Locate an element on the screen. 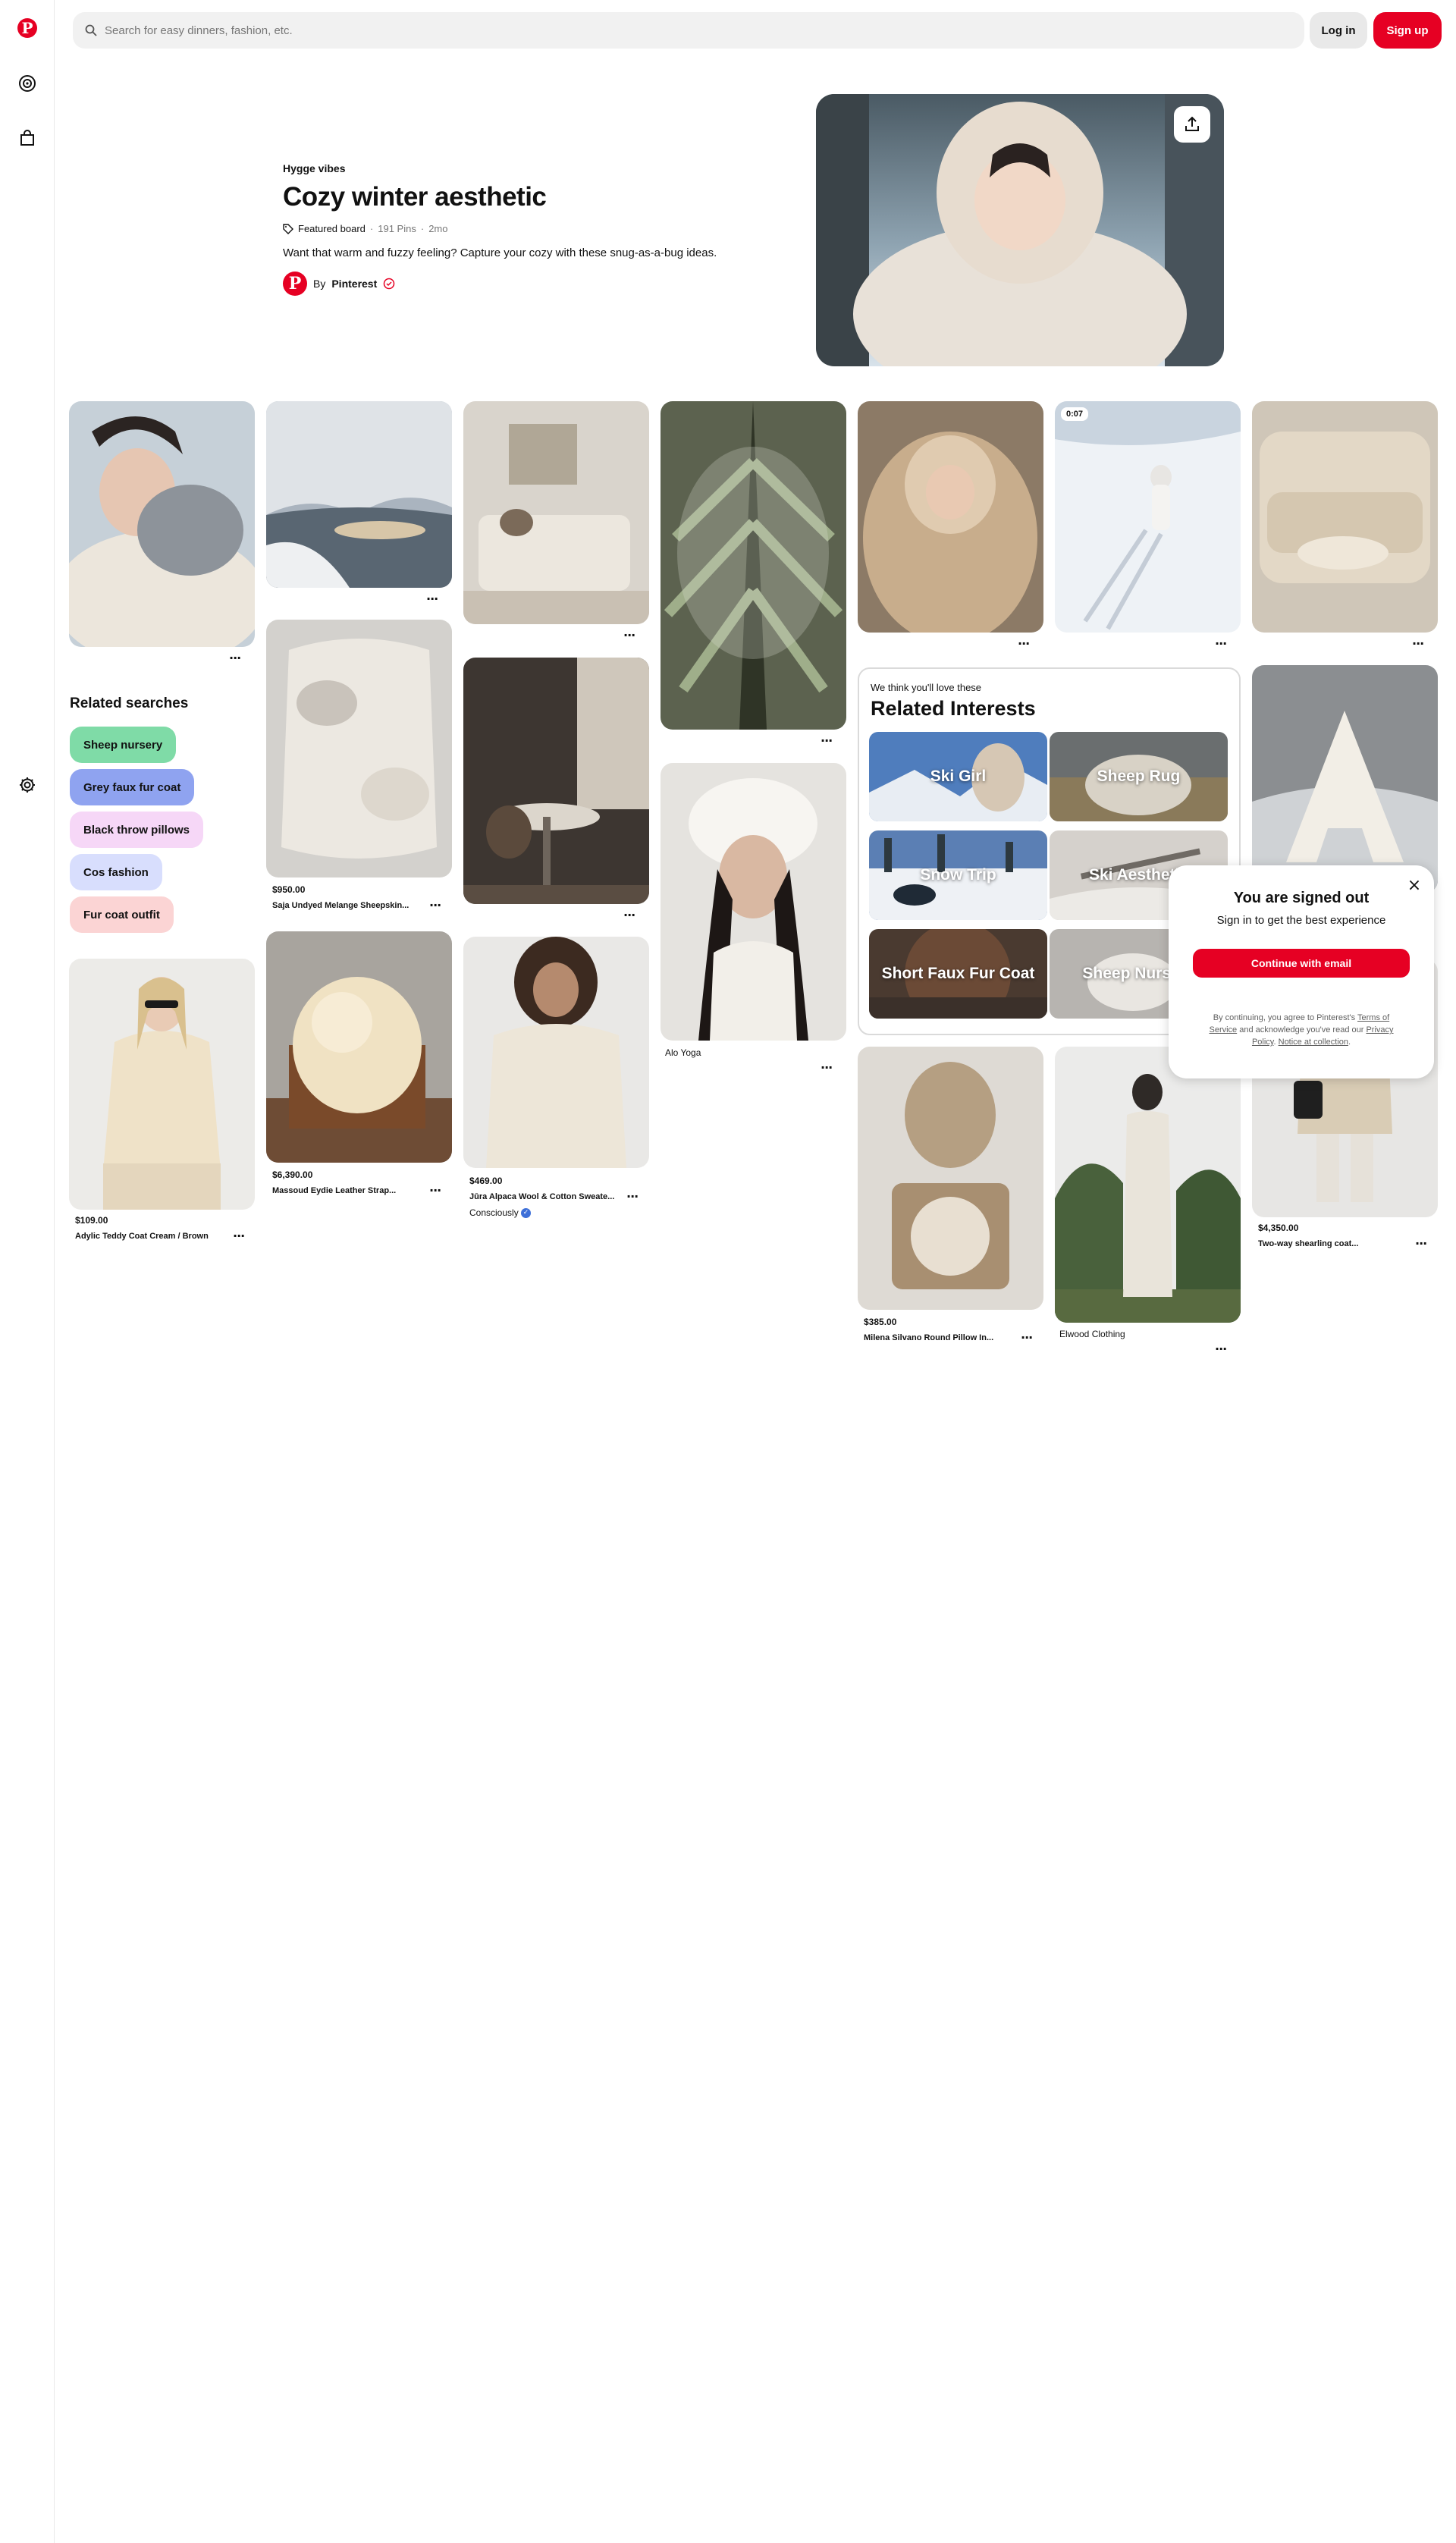 The height and width of the screenshot is (2543, 1456). search-icon is located at coordinates (91, 30).